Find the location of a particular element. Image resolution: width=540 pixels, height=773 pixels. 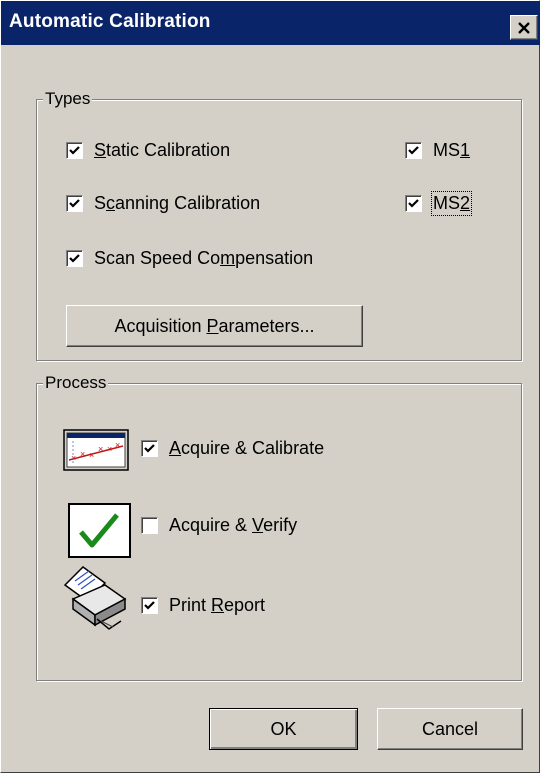

scanning-calibration-checkbox: Scanning Calibration is located at coordinates (163, 203).